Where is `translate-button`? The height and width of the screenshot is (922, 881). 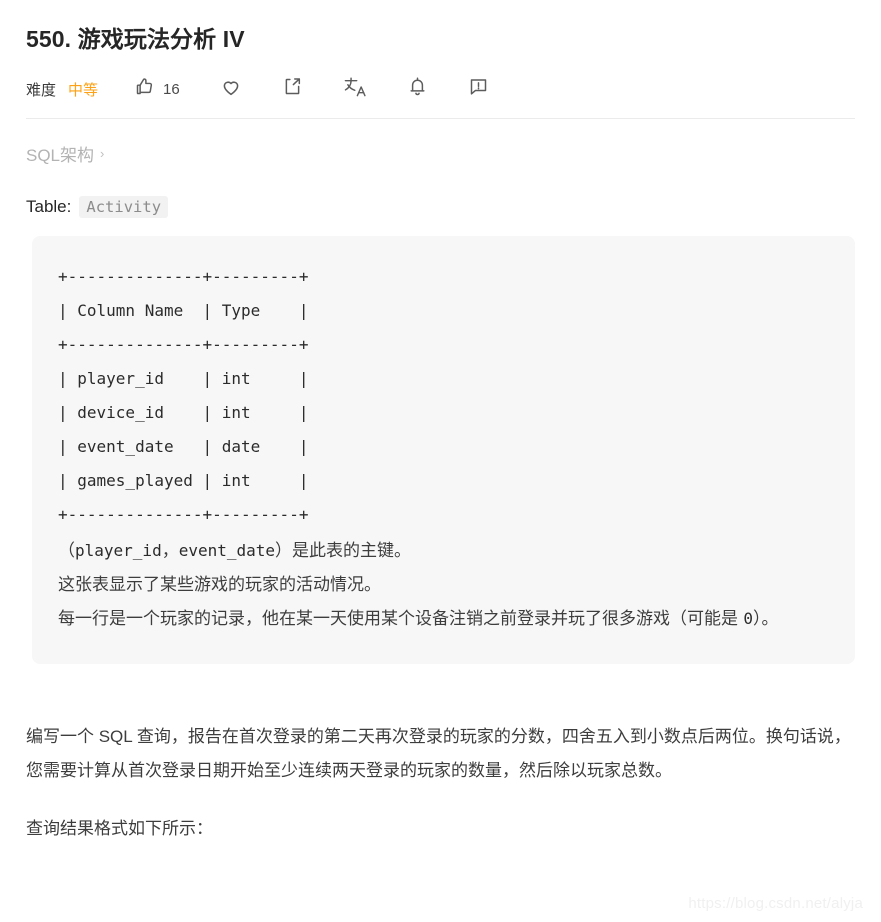 translate-button is located at coordinates (355, 89).